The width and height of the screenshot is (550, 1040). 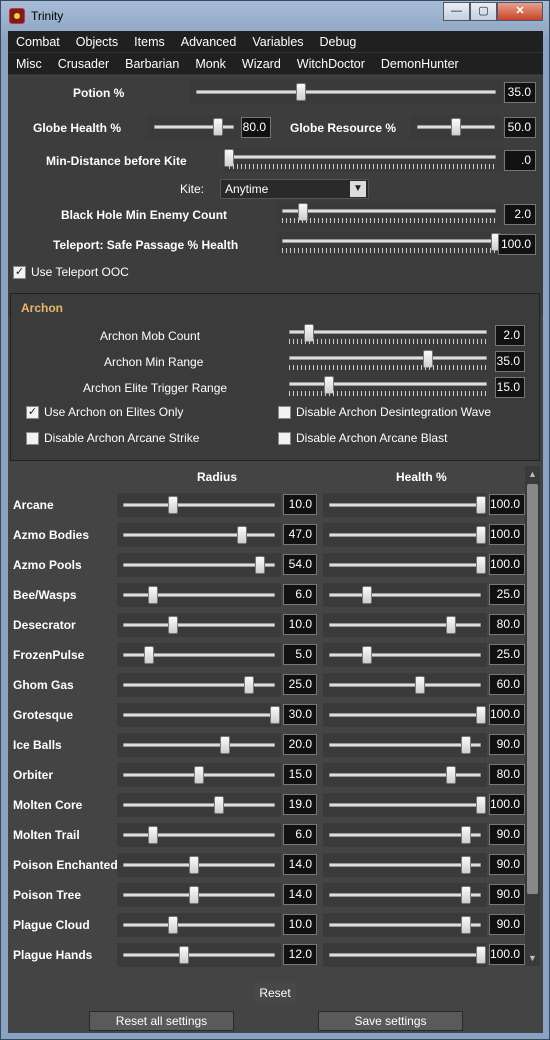 I want to click on scrollbar: ▲ ▼, so click(x=532, y=716).